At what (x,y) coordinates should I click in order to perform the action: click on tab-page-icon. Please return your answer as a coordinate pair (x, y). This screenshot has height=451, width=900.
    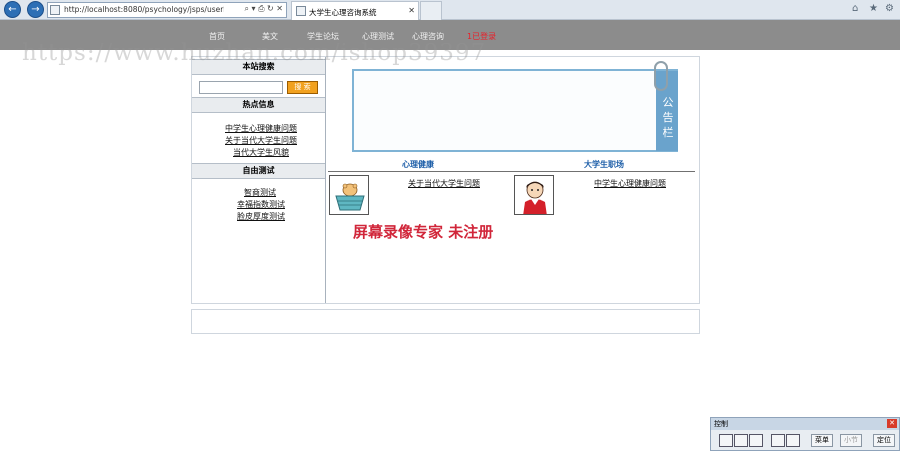
    Looking at the image, I should click on (301, 11).